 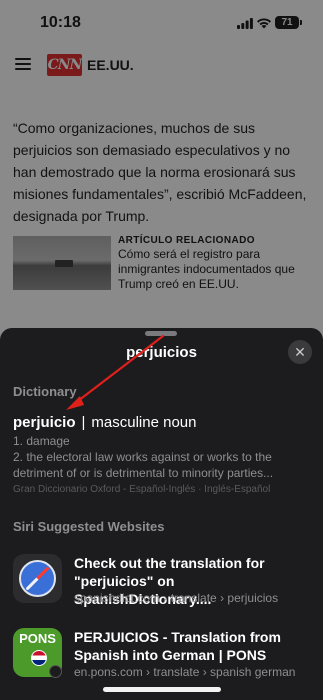 What do you see at coordinates (161, 333) in the screenshot?
I see `sheet-grabber` at bounding box center [161, 333].